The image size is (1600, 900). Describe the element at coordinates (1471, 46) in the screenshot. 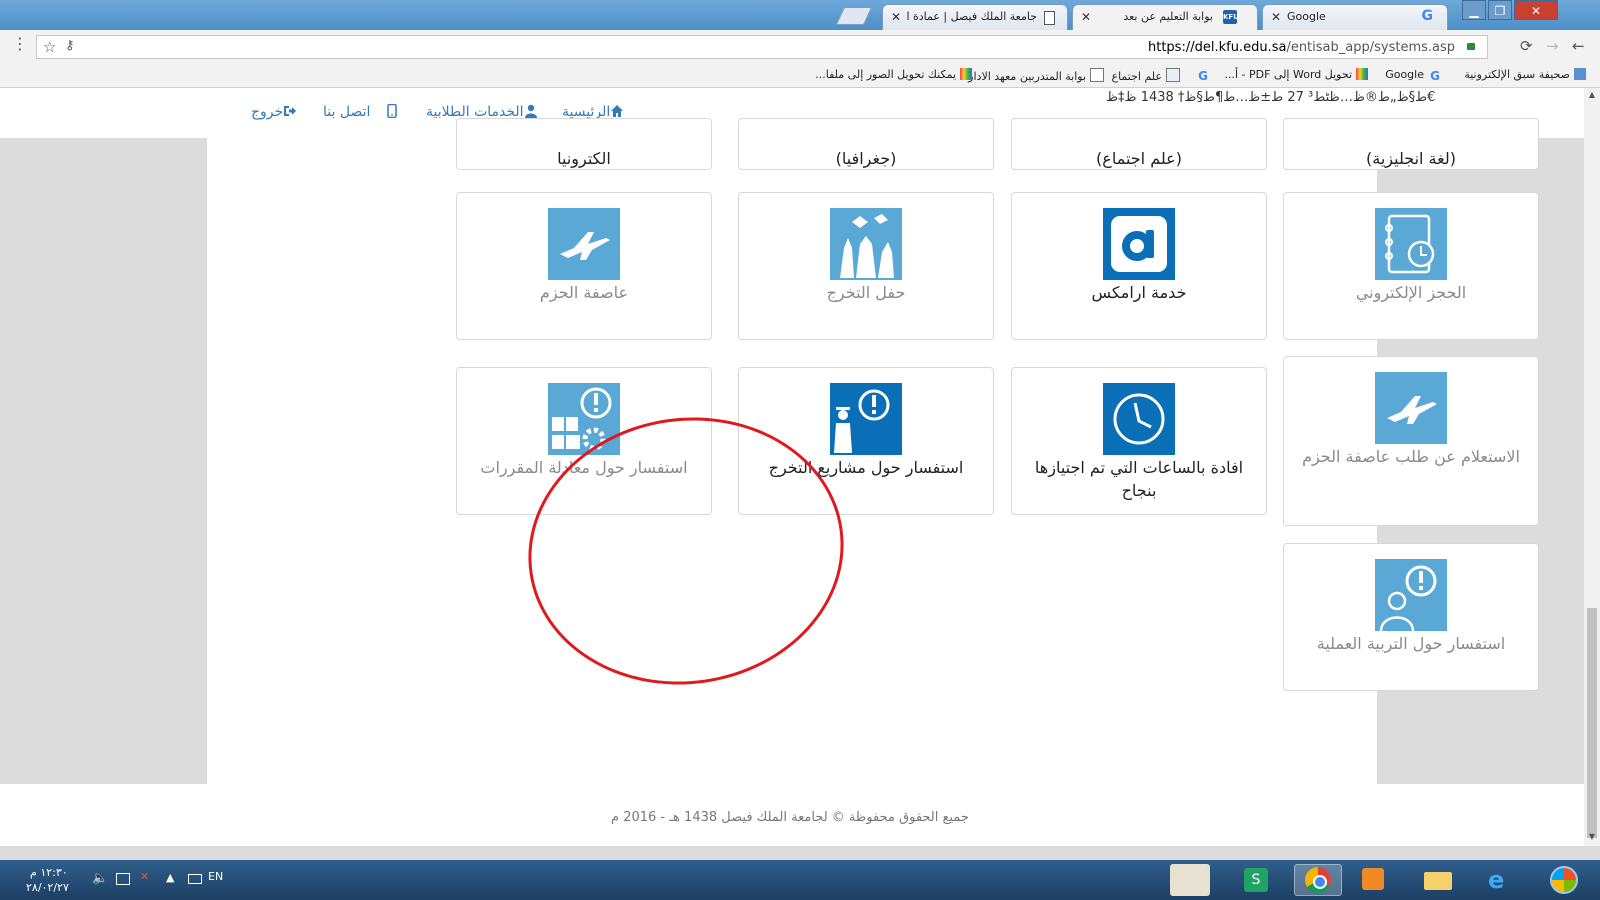

I see `lock-icon` at that location.